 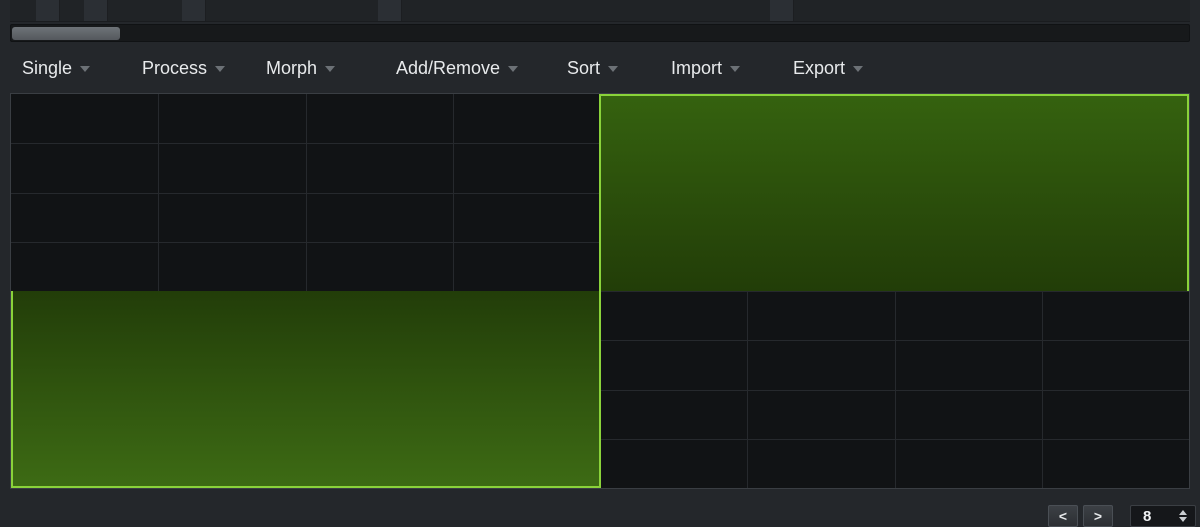 I want to click on menu-add-remove: Add/Remove, so click(x=457, y=68).